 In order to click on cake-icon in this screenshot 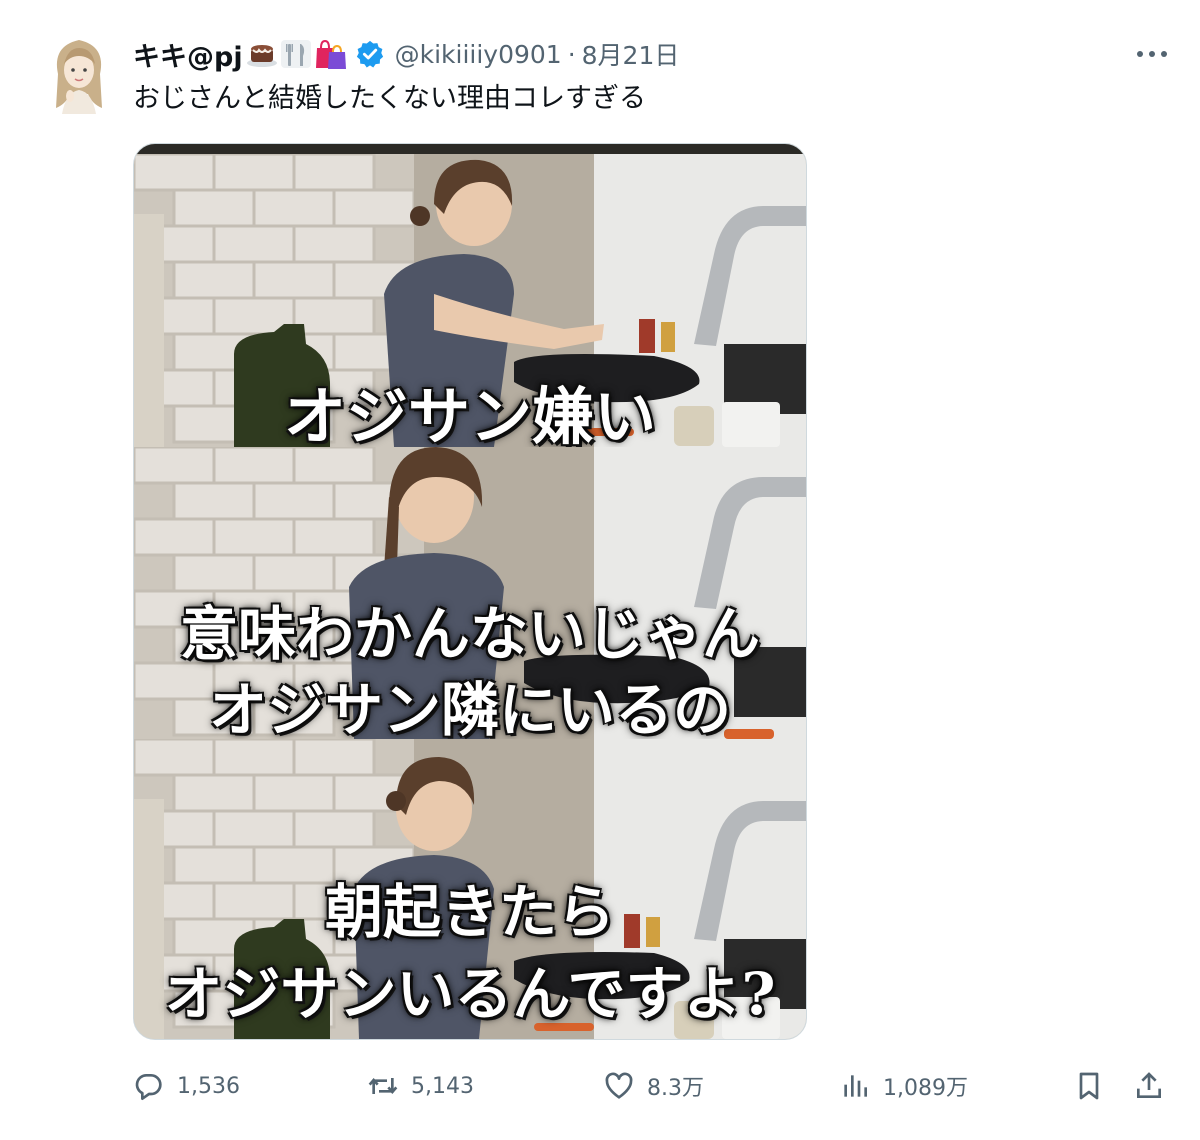, I will do `click(261, 56)`.